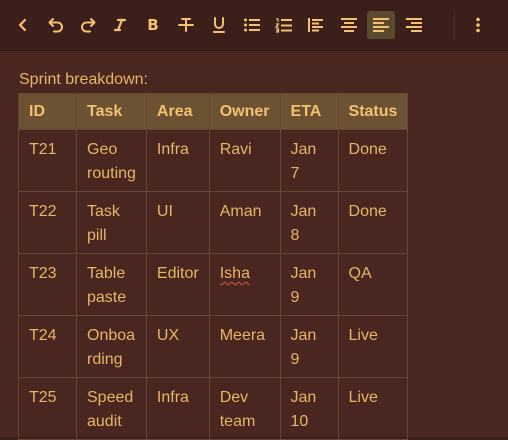  What do you see at coordinates (244, 284) in the screenshot?
I see `cell-owner: Isha` at bounding box center [244, 284].